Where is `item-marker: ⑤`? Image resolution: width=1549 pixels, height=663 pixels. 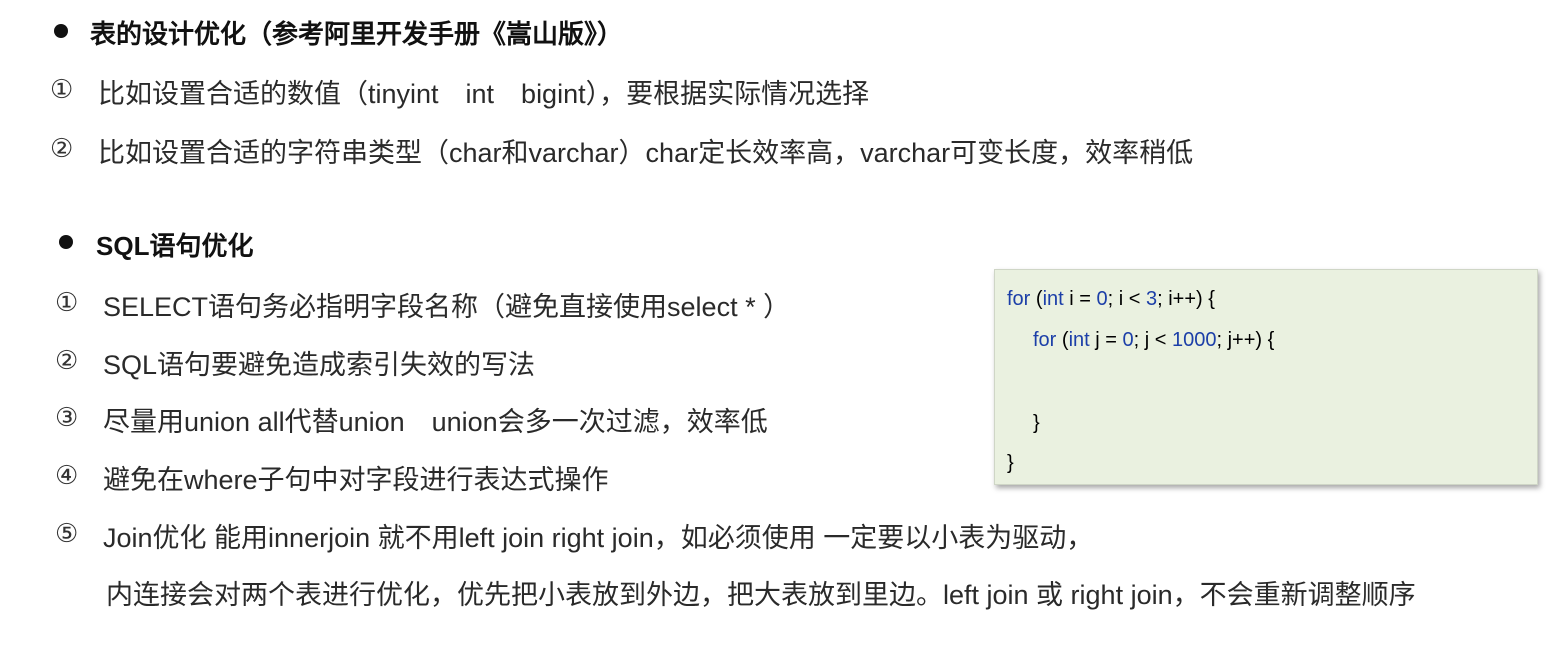
item-marker: ⑤ is located at coordinates (67, 533).